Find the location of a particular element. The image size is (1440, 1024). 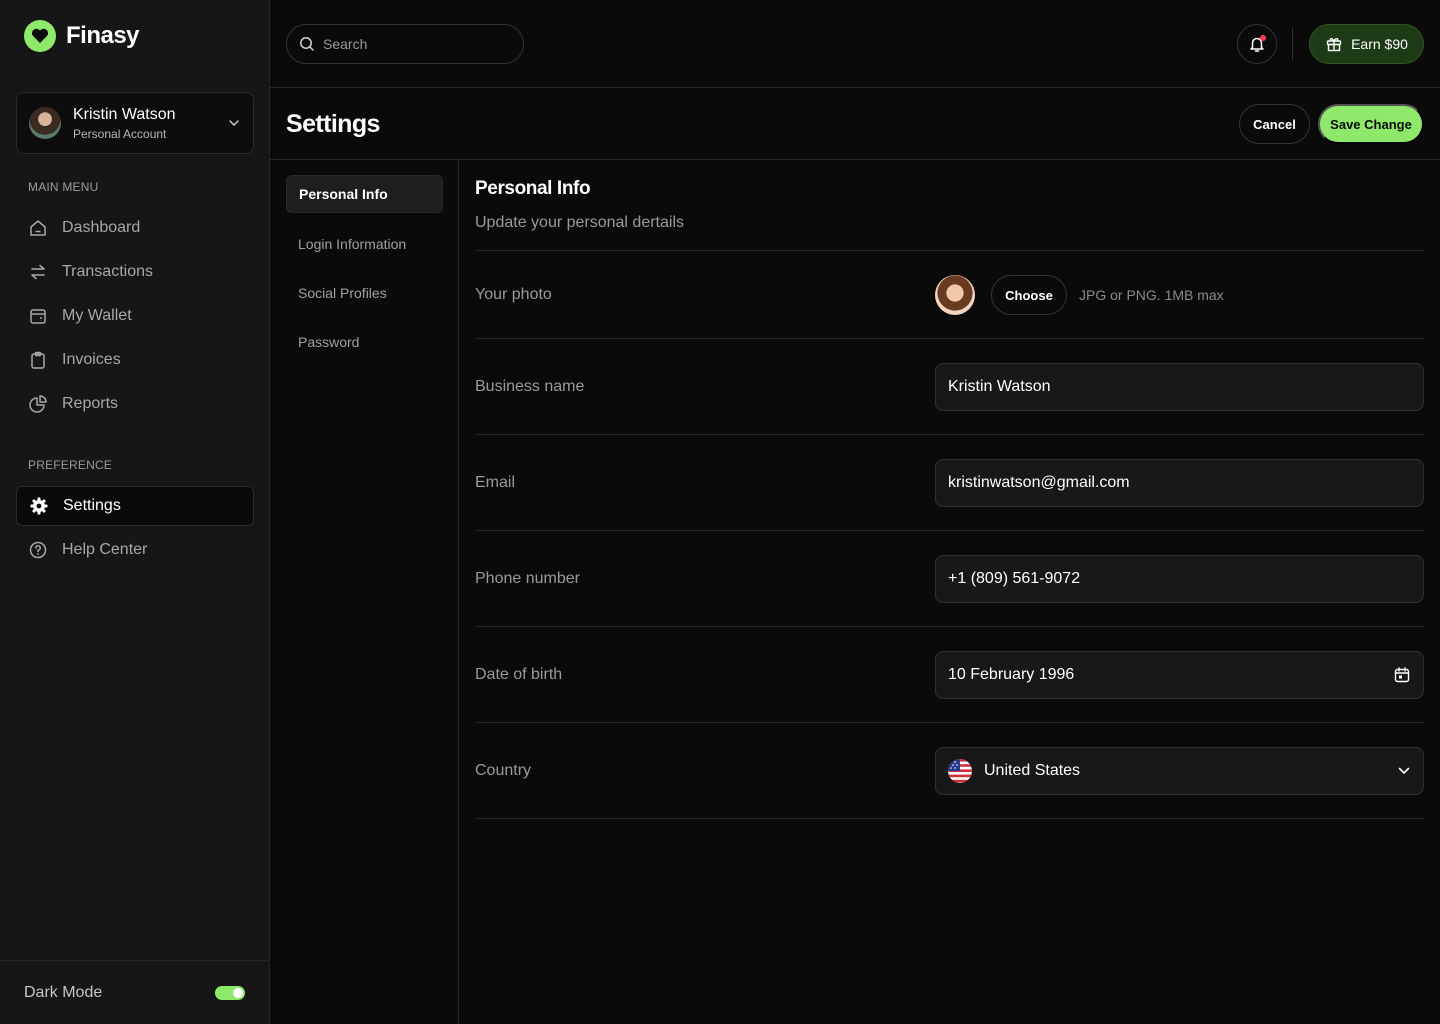

sidebar-item-label: Settings is located at coordinates (92, 505).